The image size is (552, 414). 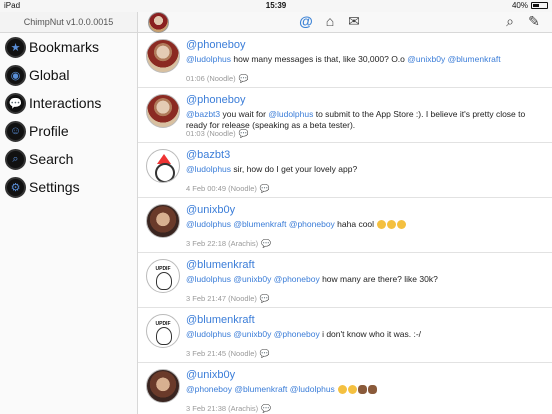 What do you see at coordinates (15, 103) in the screenshot?
I see `speech-bubble-icon: 💬` at bounding box center [15, 103].